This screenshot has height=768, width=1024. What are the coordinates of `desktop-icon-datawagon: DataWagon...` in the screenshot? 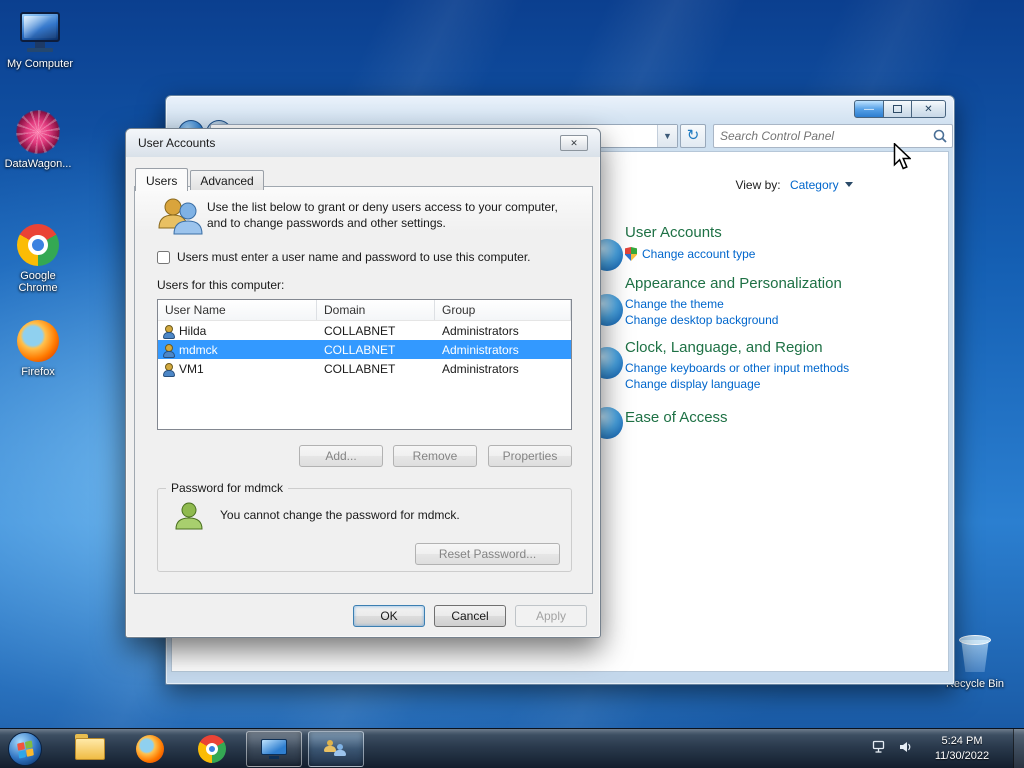 It's located at (38, 140).